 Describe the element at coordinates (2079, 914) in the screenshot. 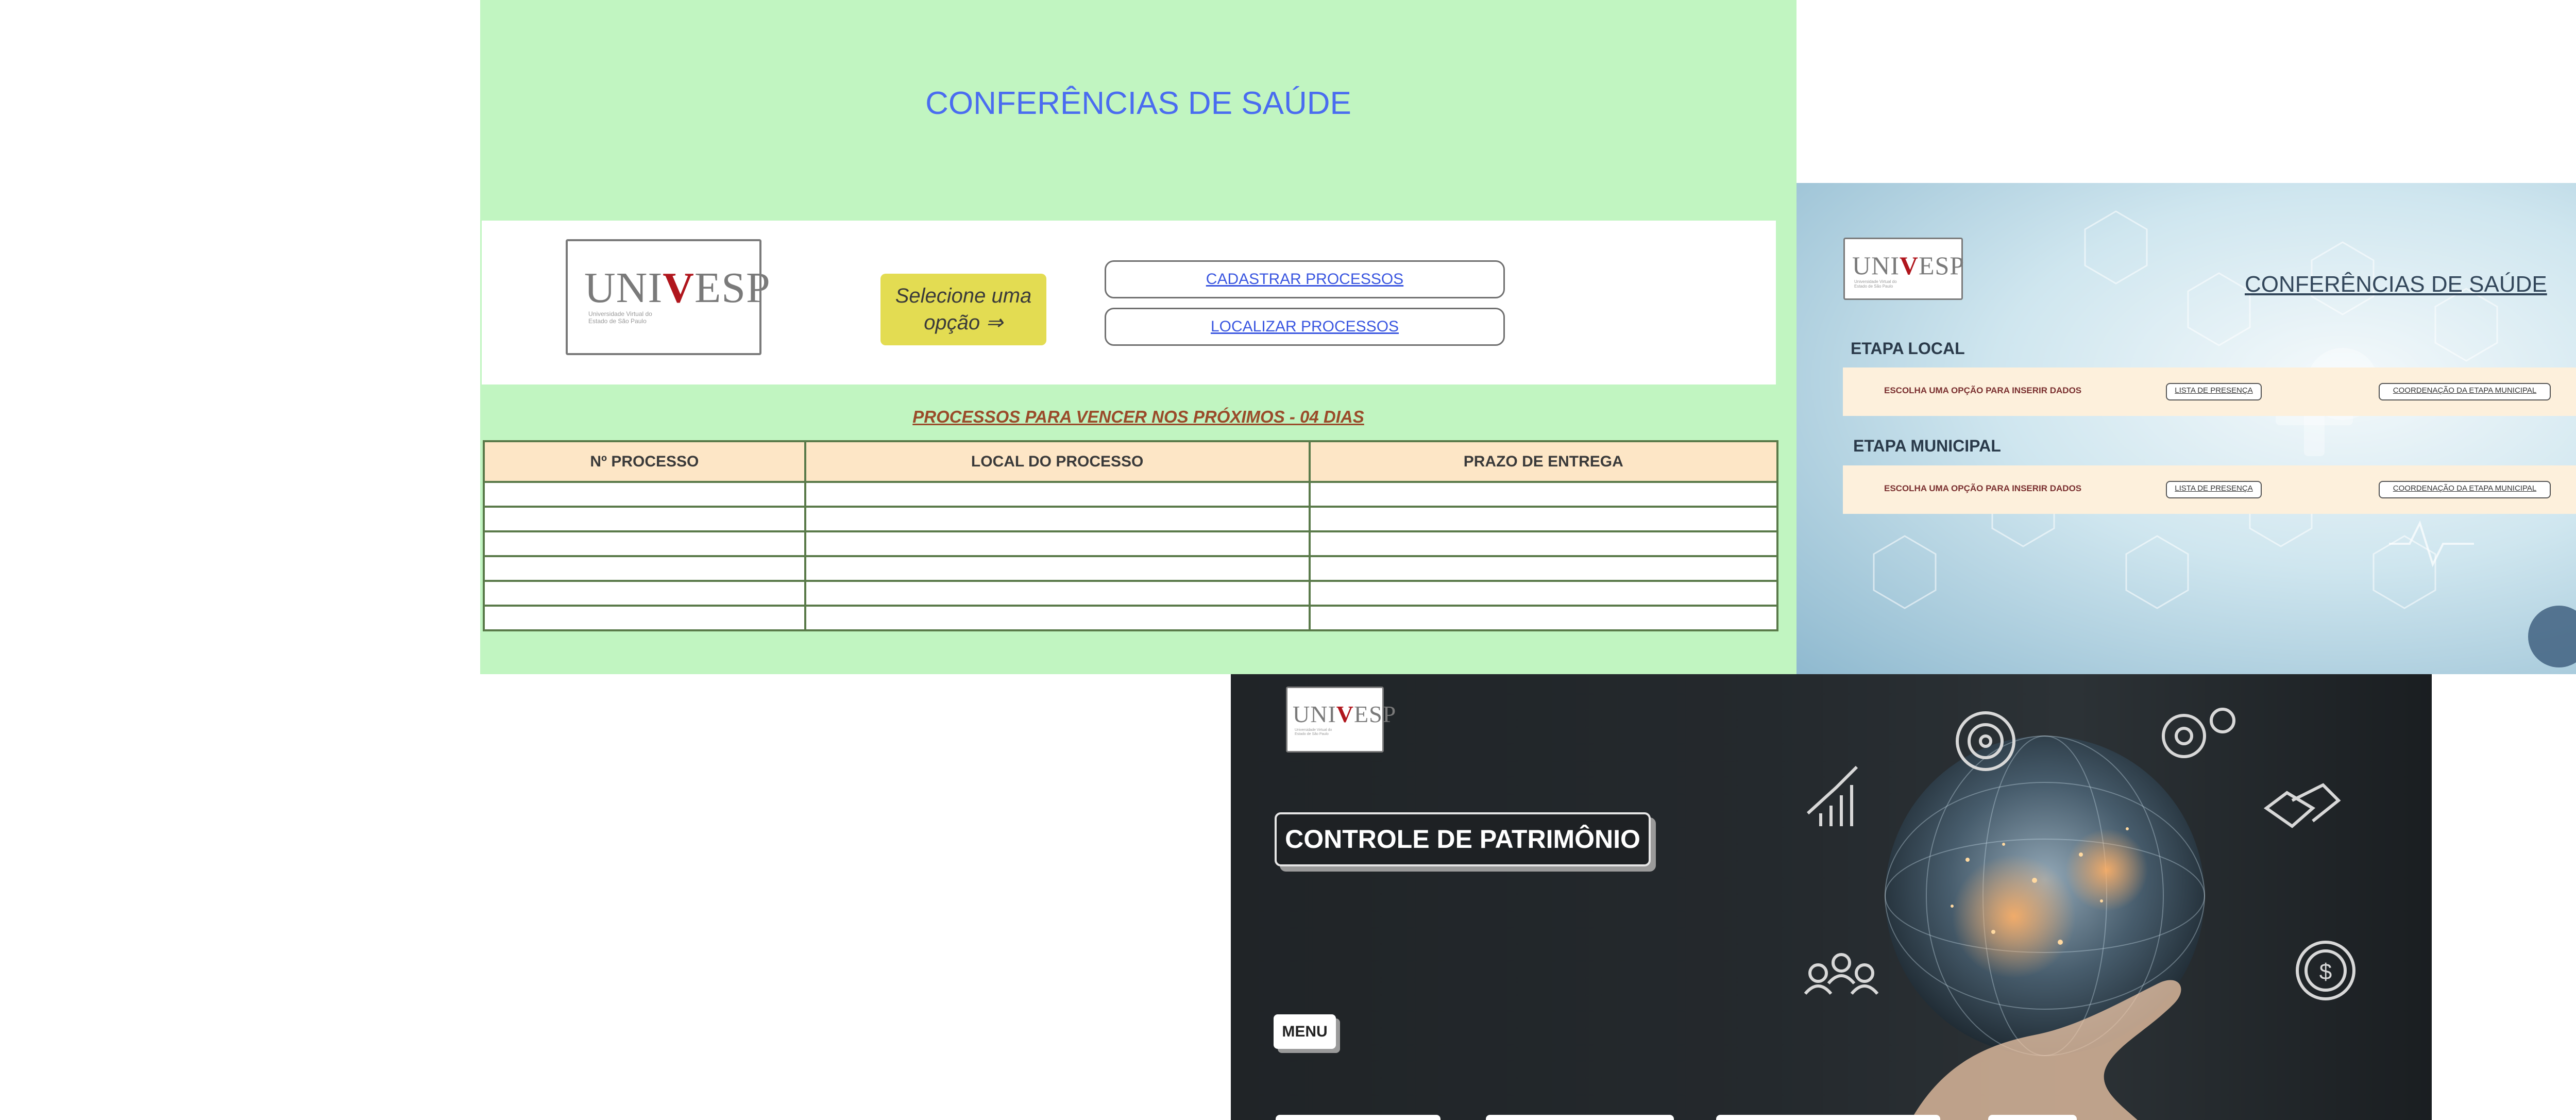

I see `digital-globe-background: $` at that location.